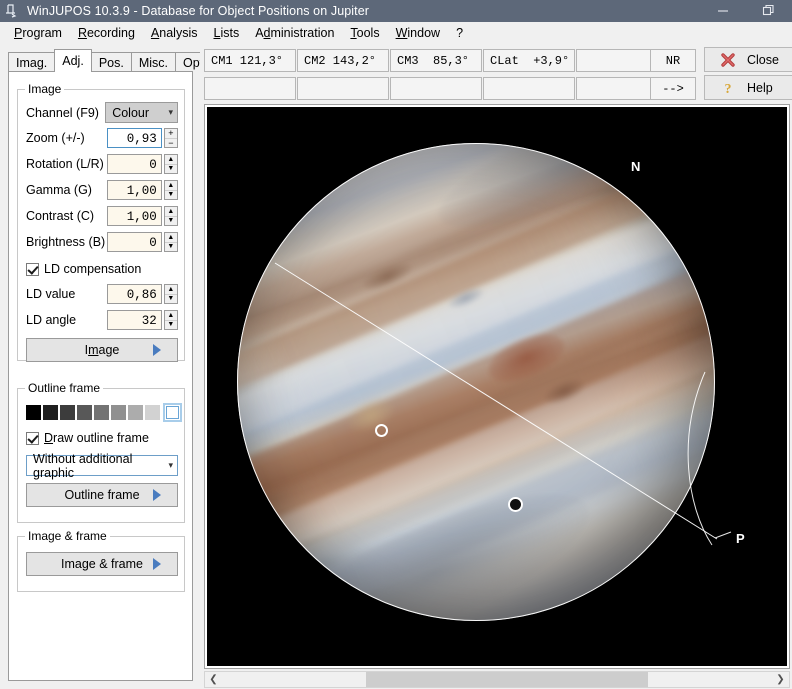 This screenshot has width=792, height=689. Describe the element at coordinates (62, 112) in the screenshot. I see `channel-label: Channel (F9)` at that location.